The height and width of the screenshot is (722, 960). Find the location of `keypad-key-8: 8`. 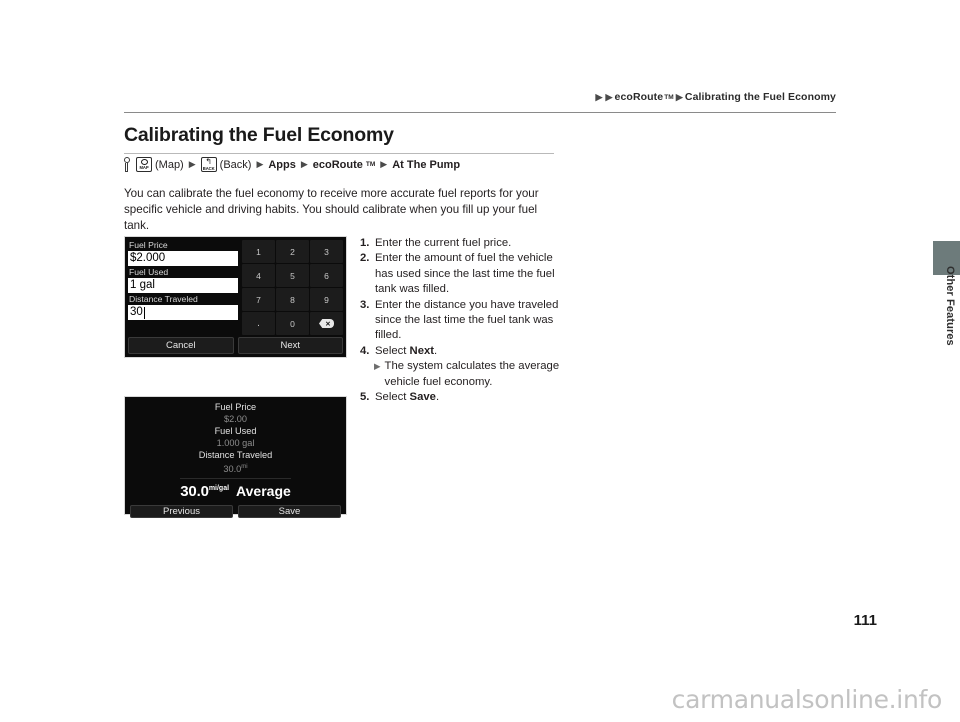

keypad-key-8: 8 is located at coordinates (292, 299).